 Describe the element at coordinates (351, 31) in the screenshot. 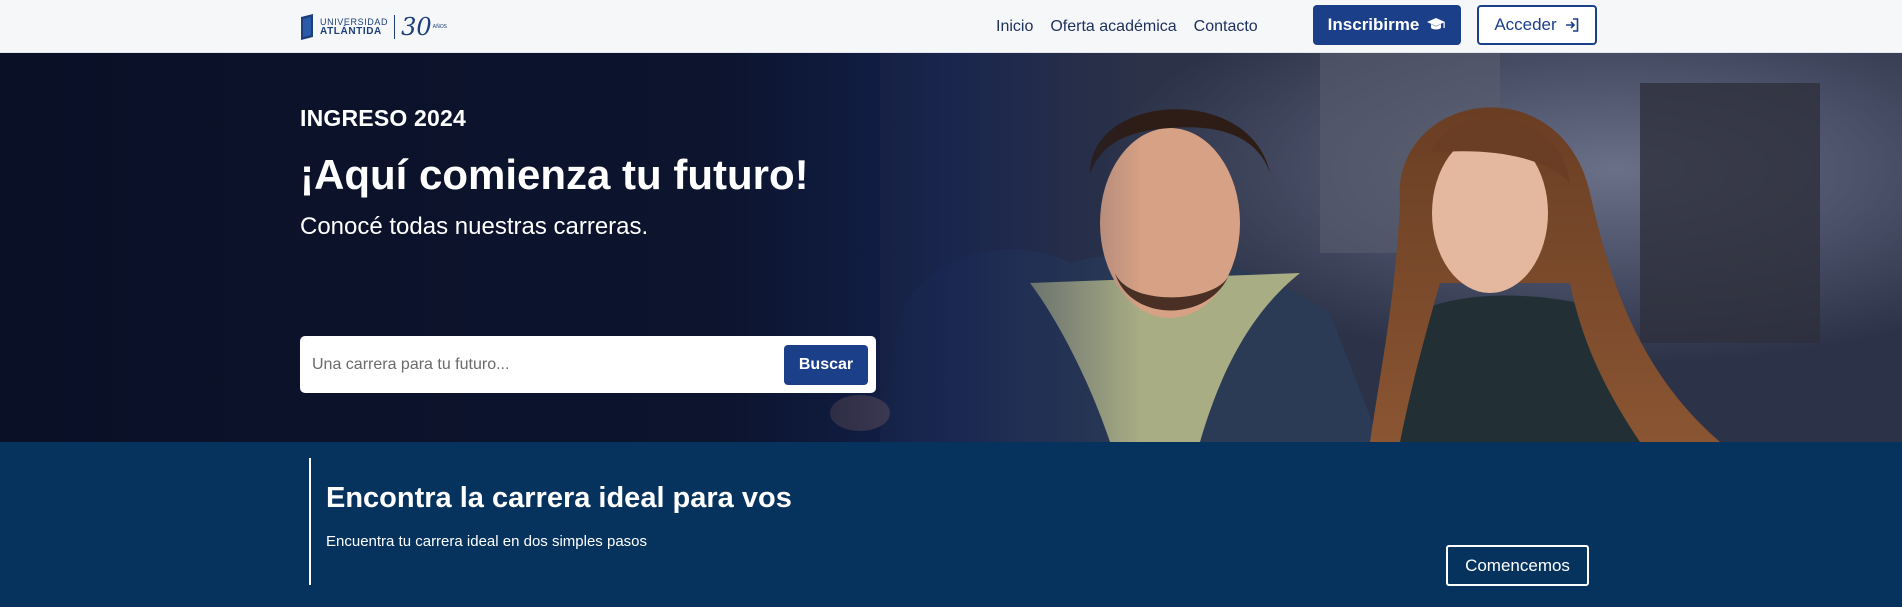

I see `logo-line2: ATLÁNTIDA` at that location.